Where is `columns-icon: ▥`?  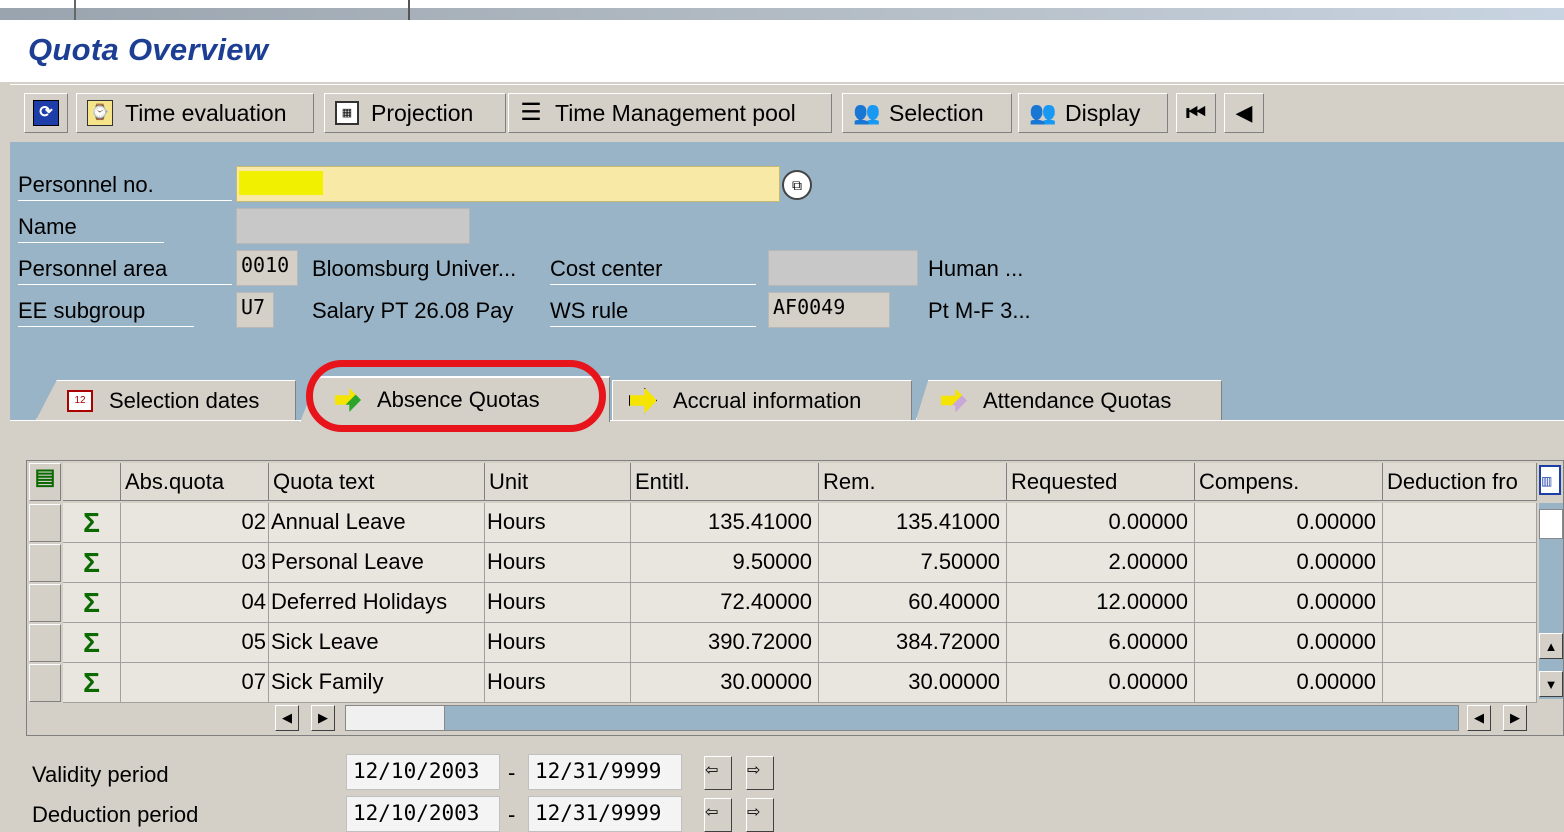 columns-icon: ▥ is located at coordinates (1547, 481).